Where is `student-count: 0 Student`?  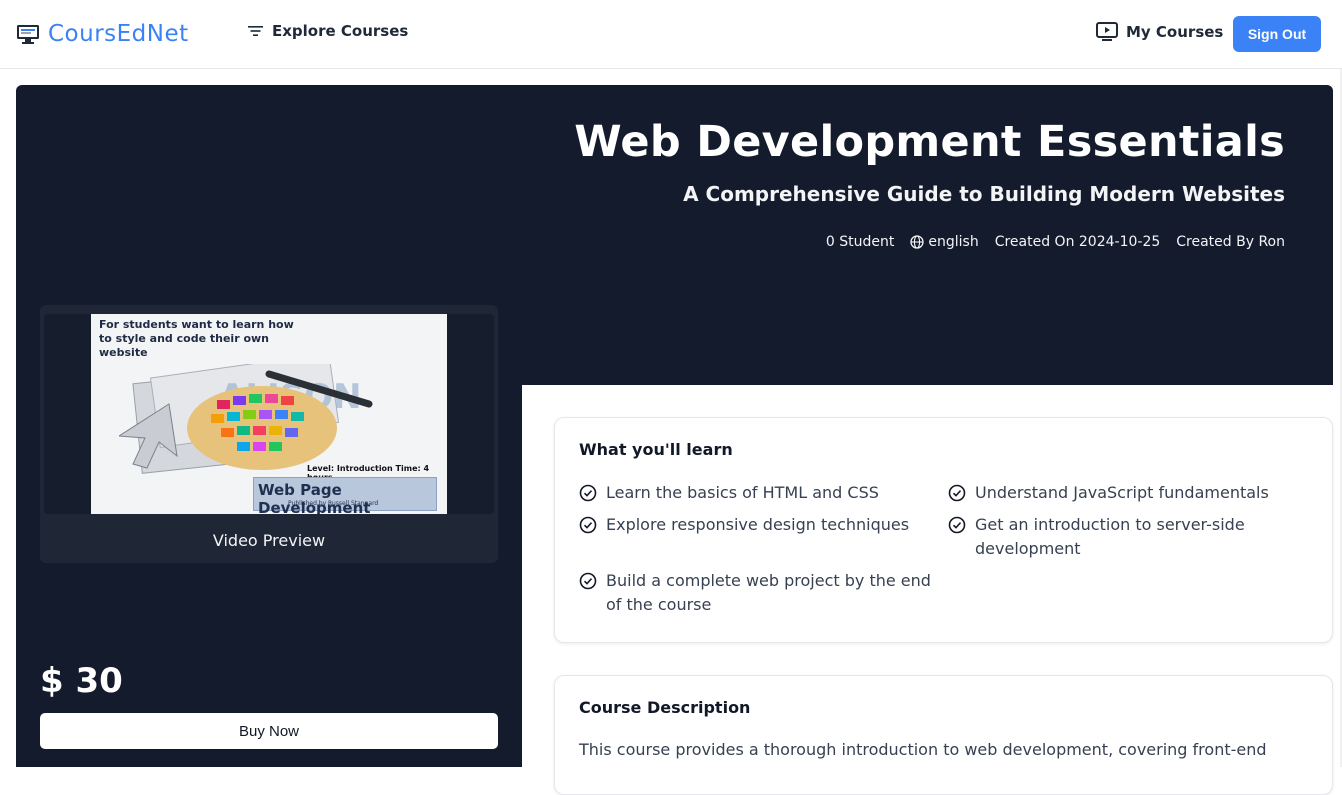
student-count: 0 Student is located at coordinates (860, 242).